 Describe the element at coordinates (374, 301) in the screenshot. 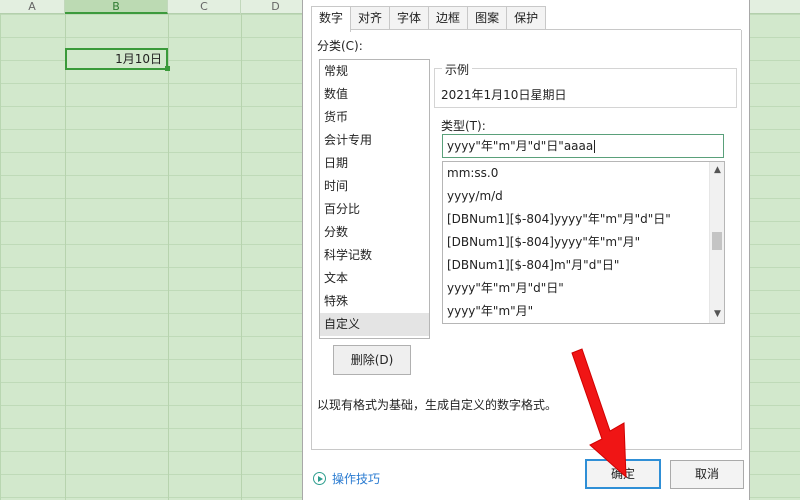

I see `category-item-special: 特殊` at that location.